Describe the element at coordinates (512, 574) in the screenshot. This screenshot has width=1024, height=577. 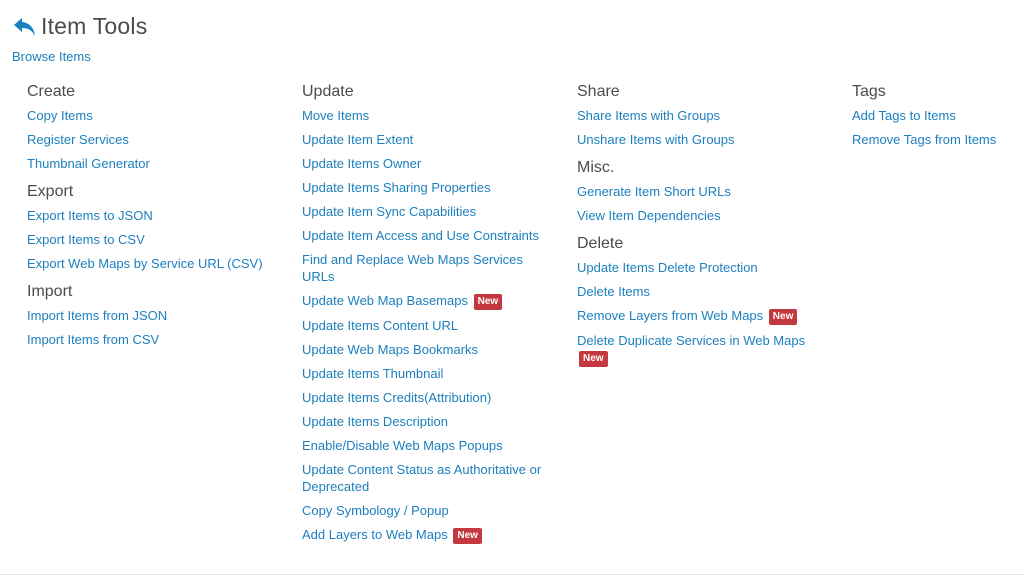
I see `divider` at that location.